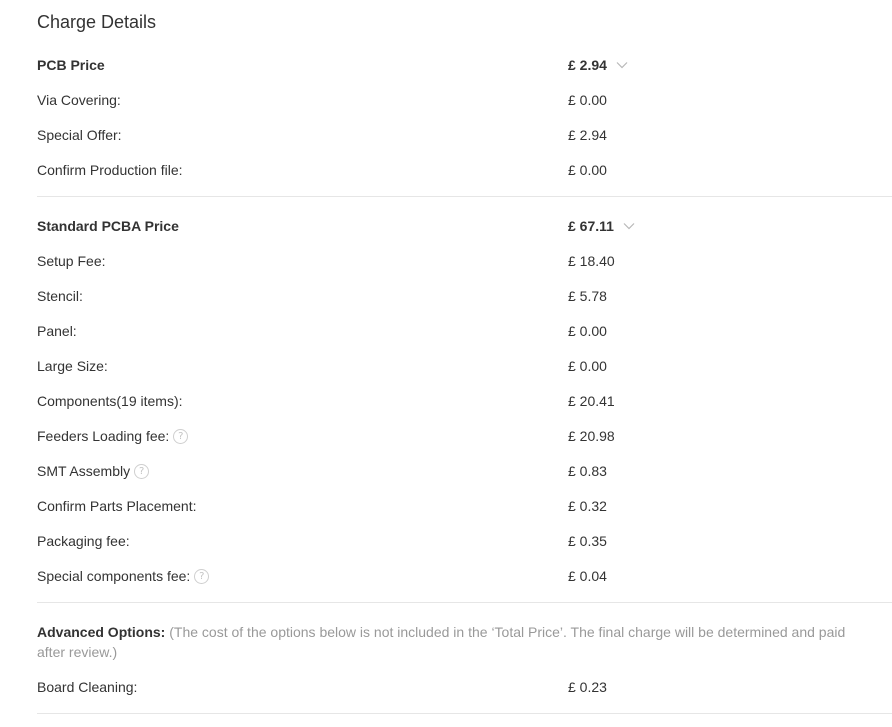 The width and height of the screenshot is (892, 727). What do you see at coordinates (464, 687) in the screenshot?
I see `fee-row: Board Cleaning: £ 0.23` at bounding box center [464, 687].